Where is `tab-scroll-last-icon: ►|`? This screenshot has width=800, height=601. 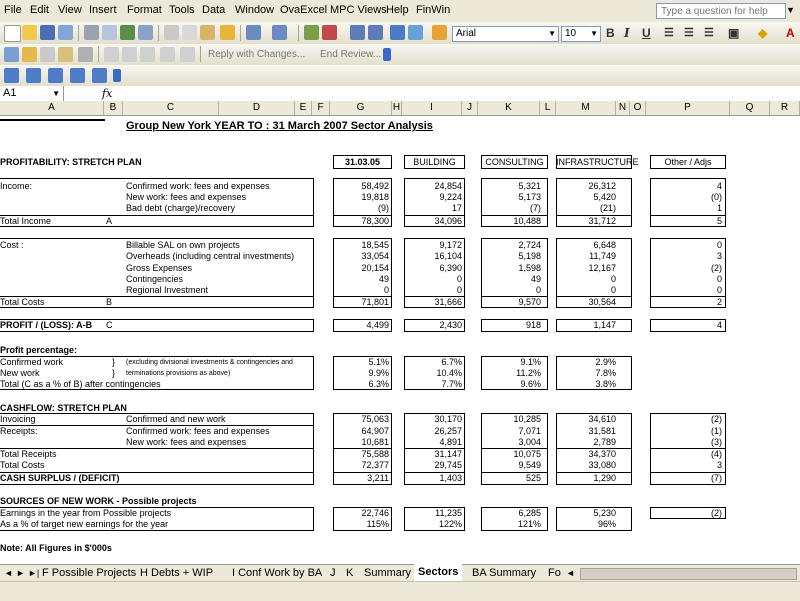 tab-scroll-last-icon: ►| is located at coordinates (33, 573).